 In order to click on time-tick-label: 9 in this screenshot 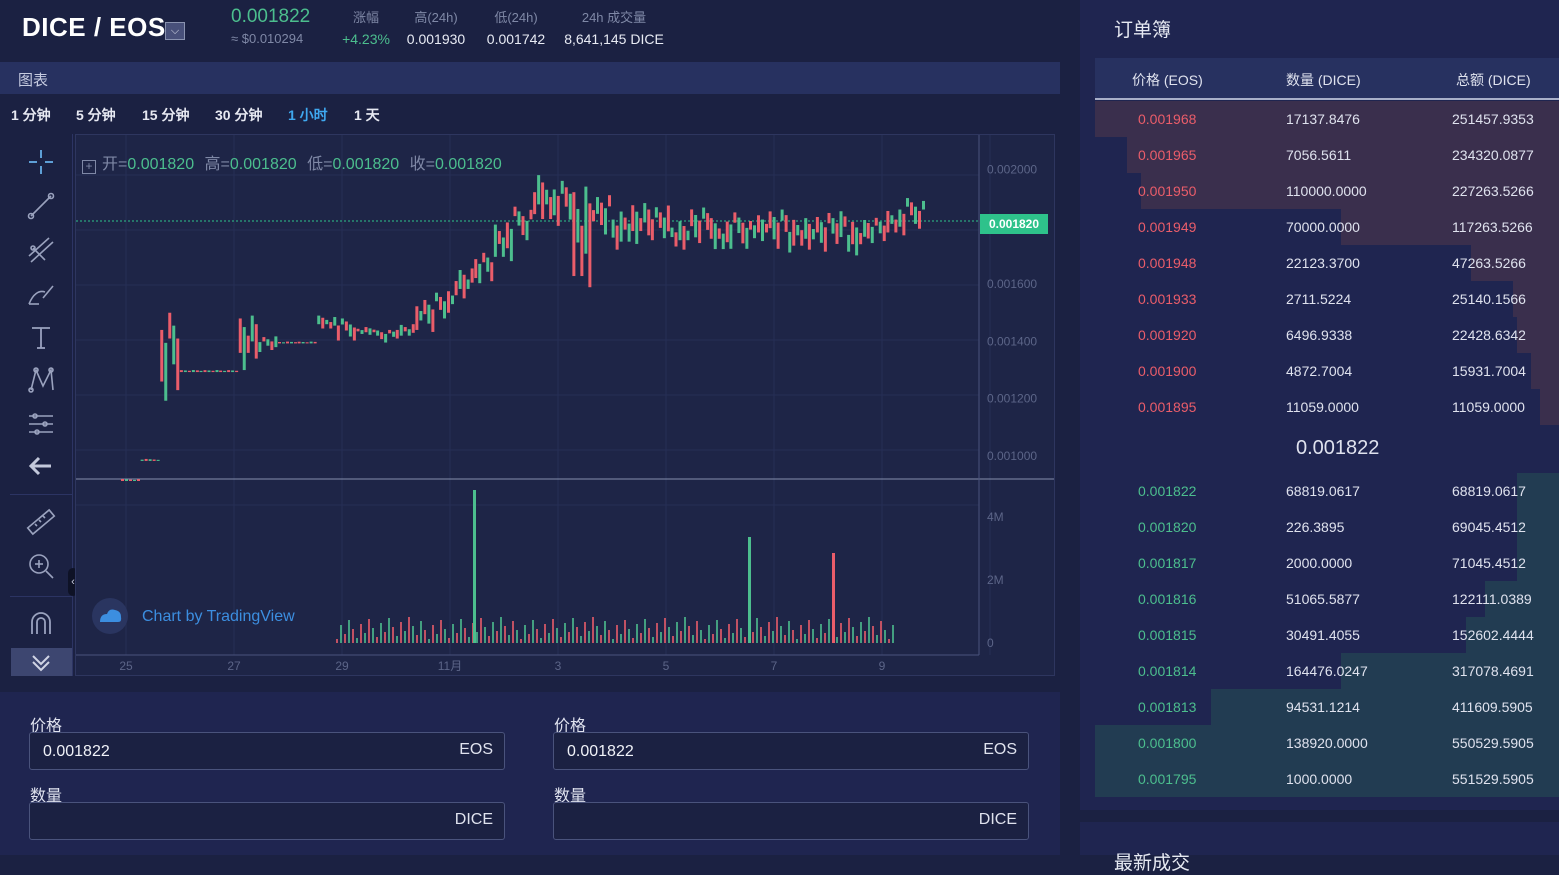, I will do `click(882, 666)`.